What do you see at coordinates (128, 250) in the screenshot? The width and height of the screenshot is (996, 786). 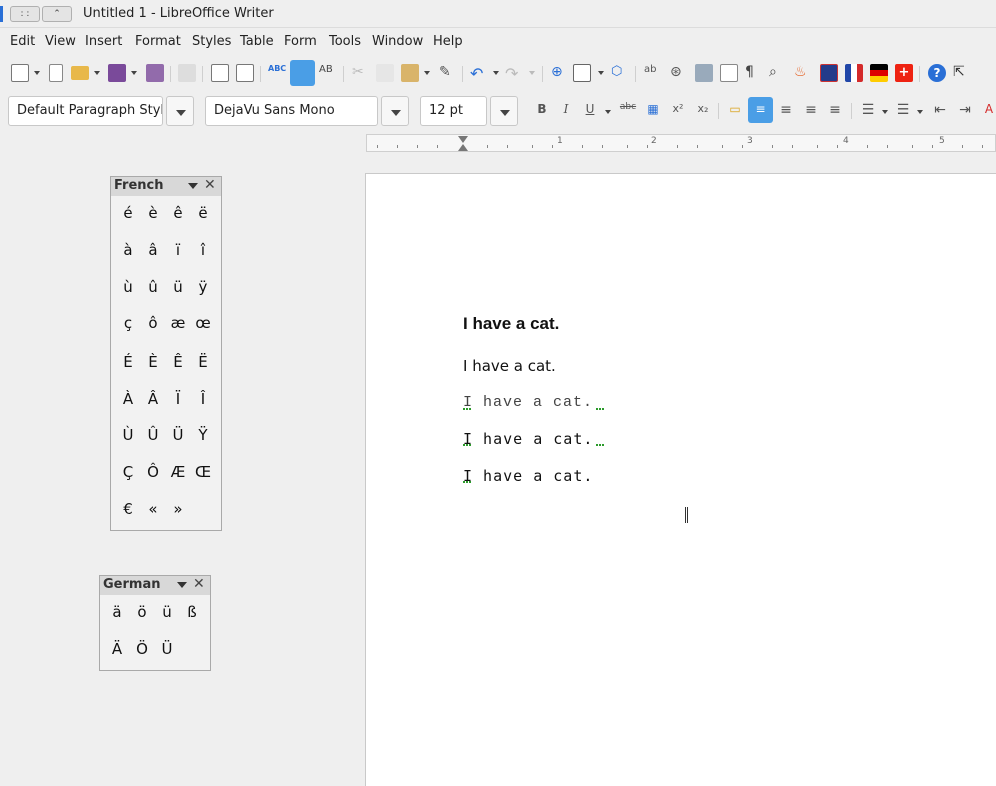 I see `character-cell: à` at bounding box center [128, 250].